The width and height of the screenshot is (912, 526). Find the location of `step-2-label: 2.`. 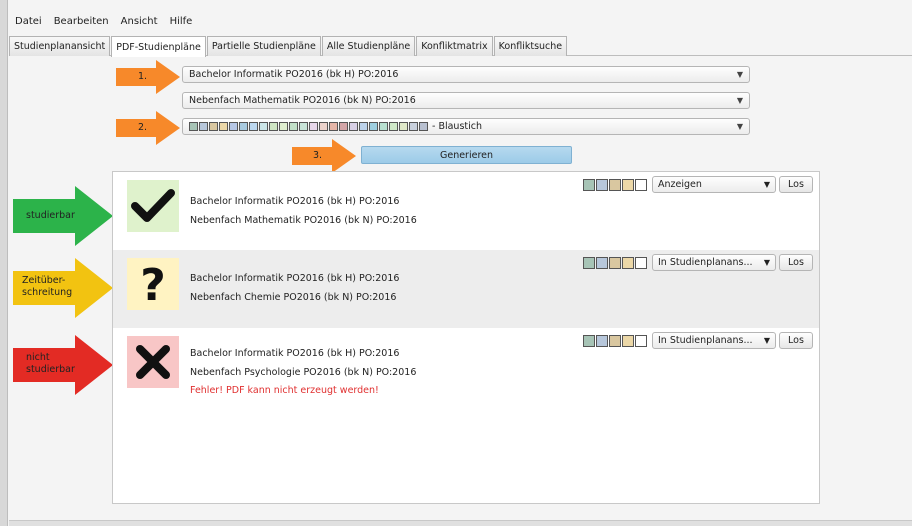

step-2-label: 2. is located at coordinates (143, 127).